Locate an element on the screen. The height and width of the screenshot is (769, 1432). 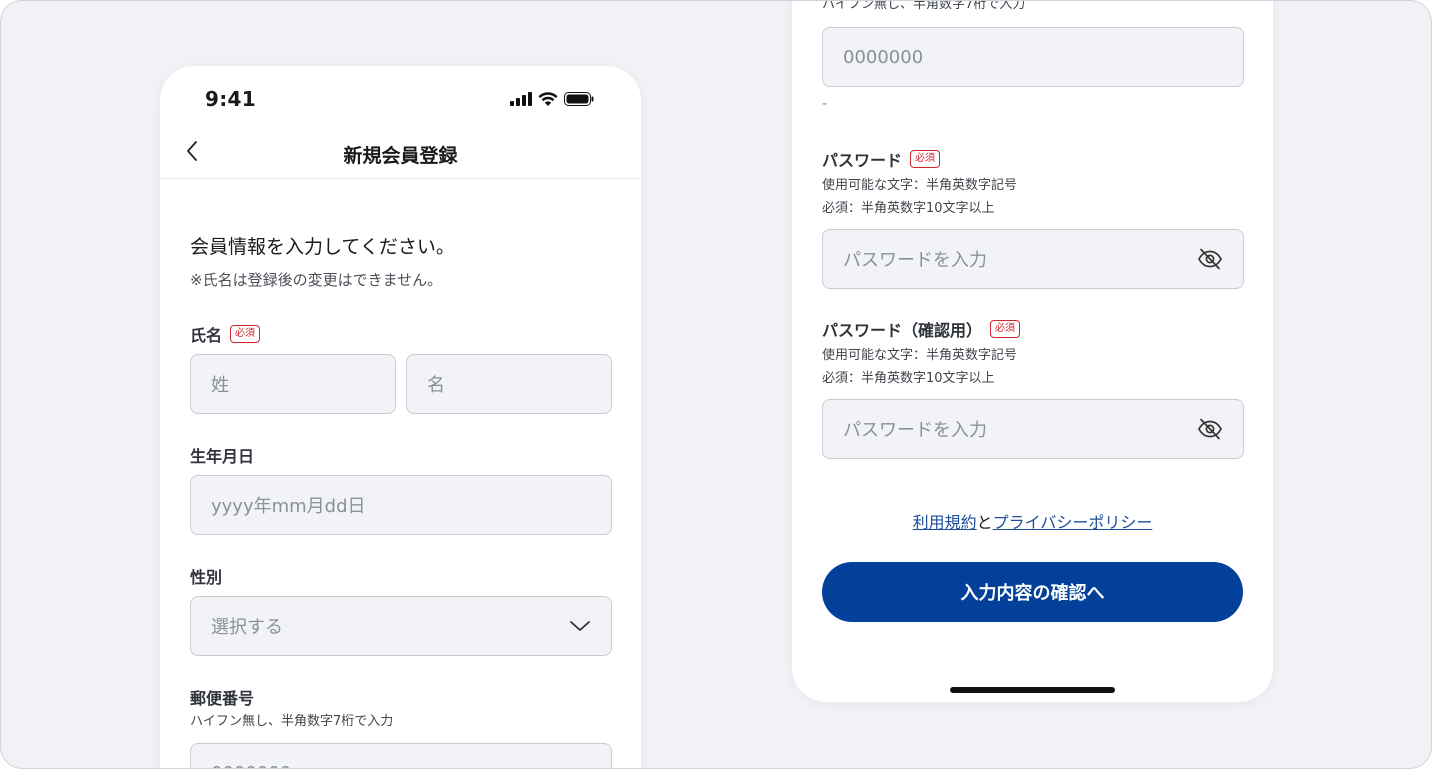
password-label-row: パスワード 必須 is located at coordinates (881, 159).